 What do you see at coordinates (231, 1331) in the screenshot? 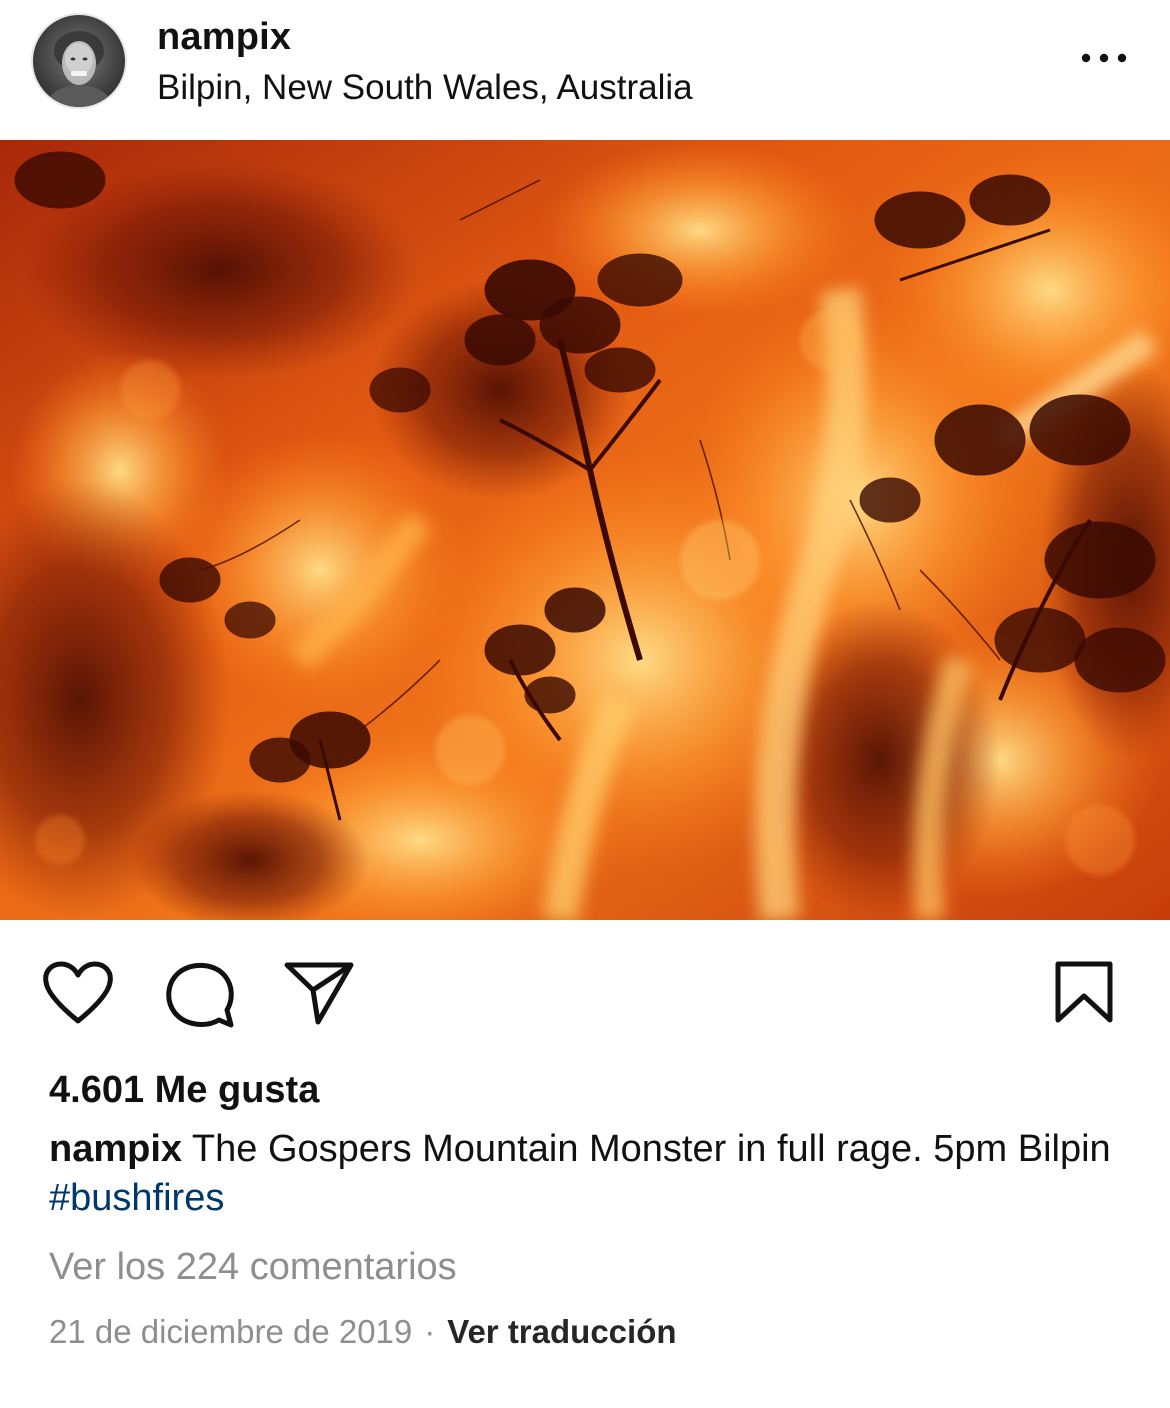
I see `post-date: 21 de diciembre de 2019` at bounding box center [231, 1331].